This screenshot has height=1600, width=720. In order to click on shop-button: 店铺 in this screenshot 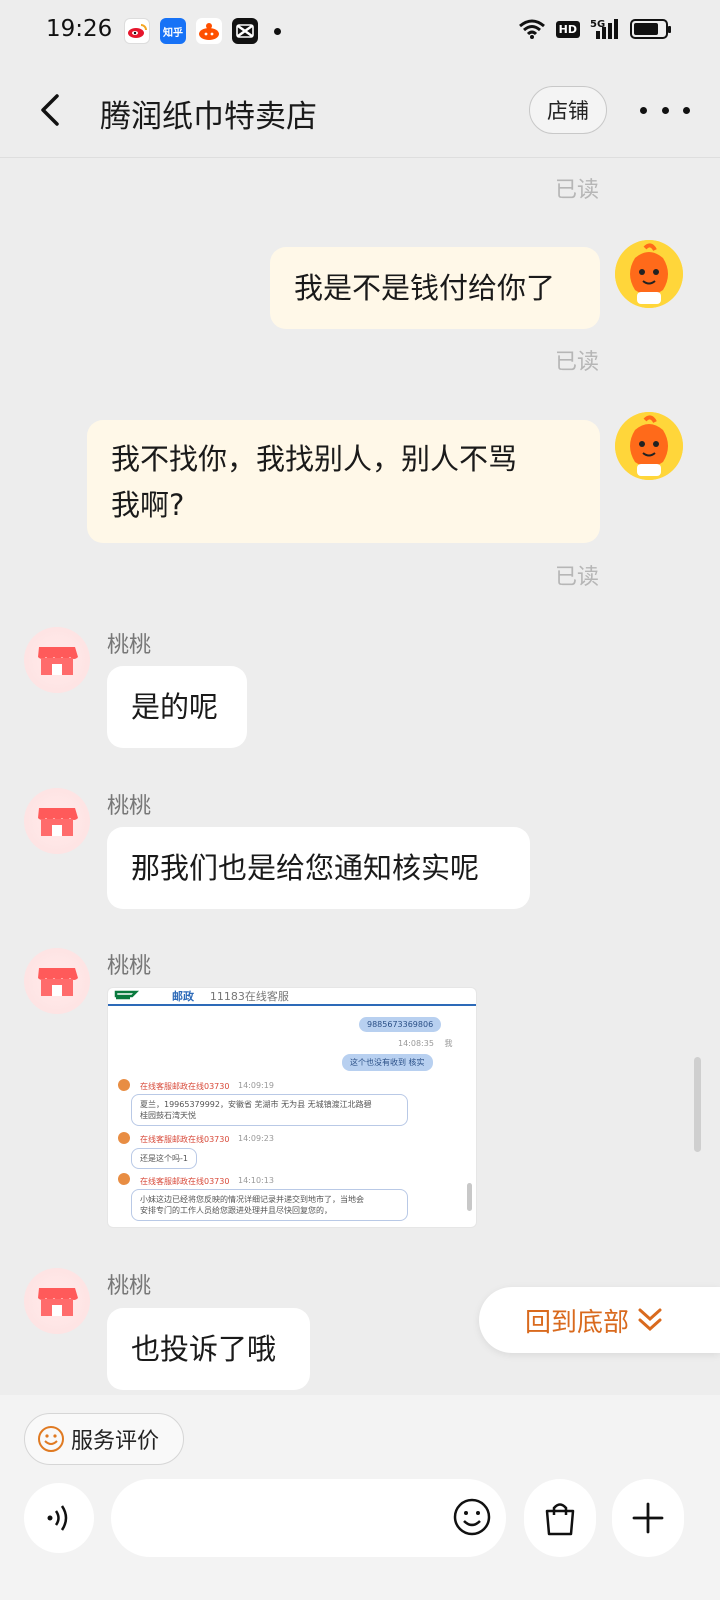, I will do `click(568, 110)`.